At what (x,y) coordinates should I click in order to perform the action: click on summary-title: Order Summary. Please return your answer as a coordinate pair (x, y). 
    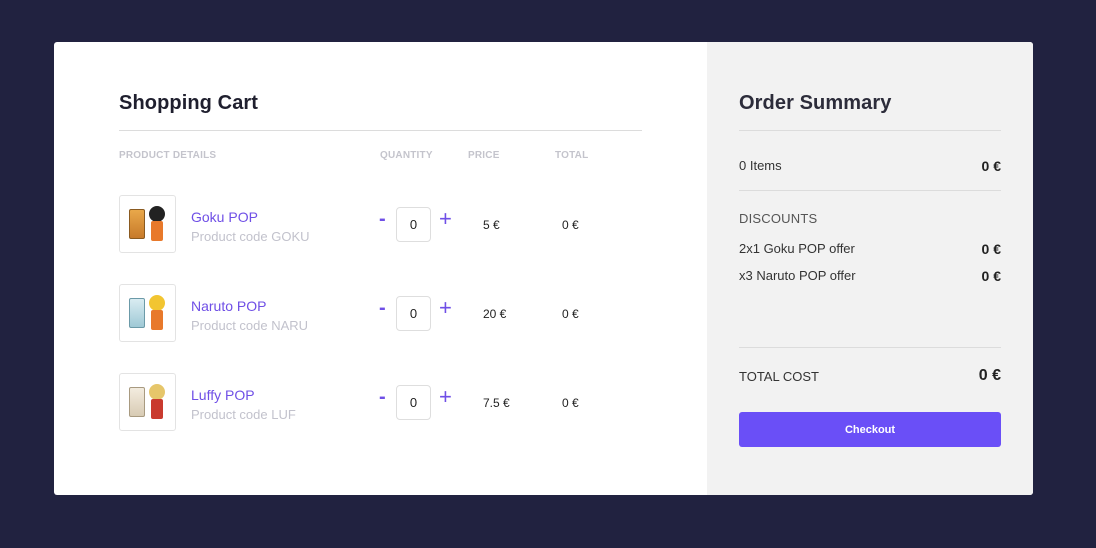
    Looking at the image, I should click on (815, 103).